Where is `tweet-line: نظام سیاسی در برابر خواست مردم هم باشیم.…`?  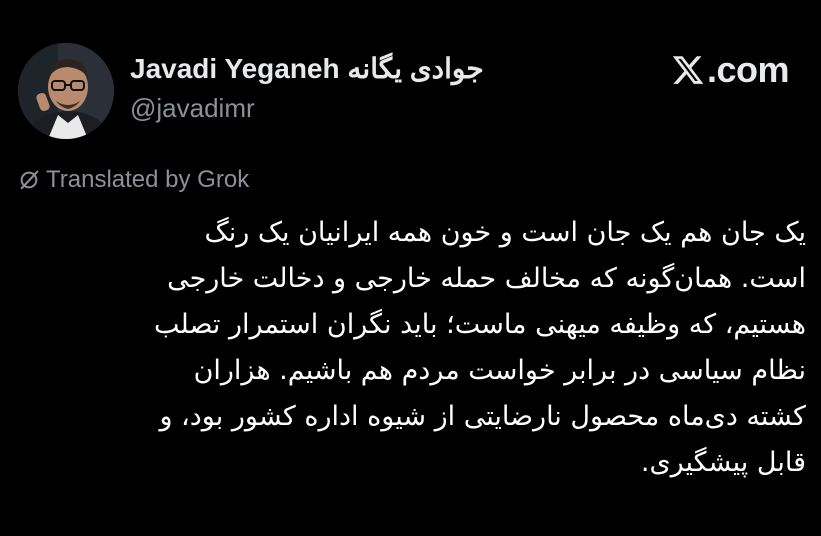
tweet-line: نظام سیاسی در برابر خواست مردم هم باشیم.… is located at coordinates (499, 370).